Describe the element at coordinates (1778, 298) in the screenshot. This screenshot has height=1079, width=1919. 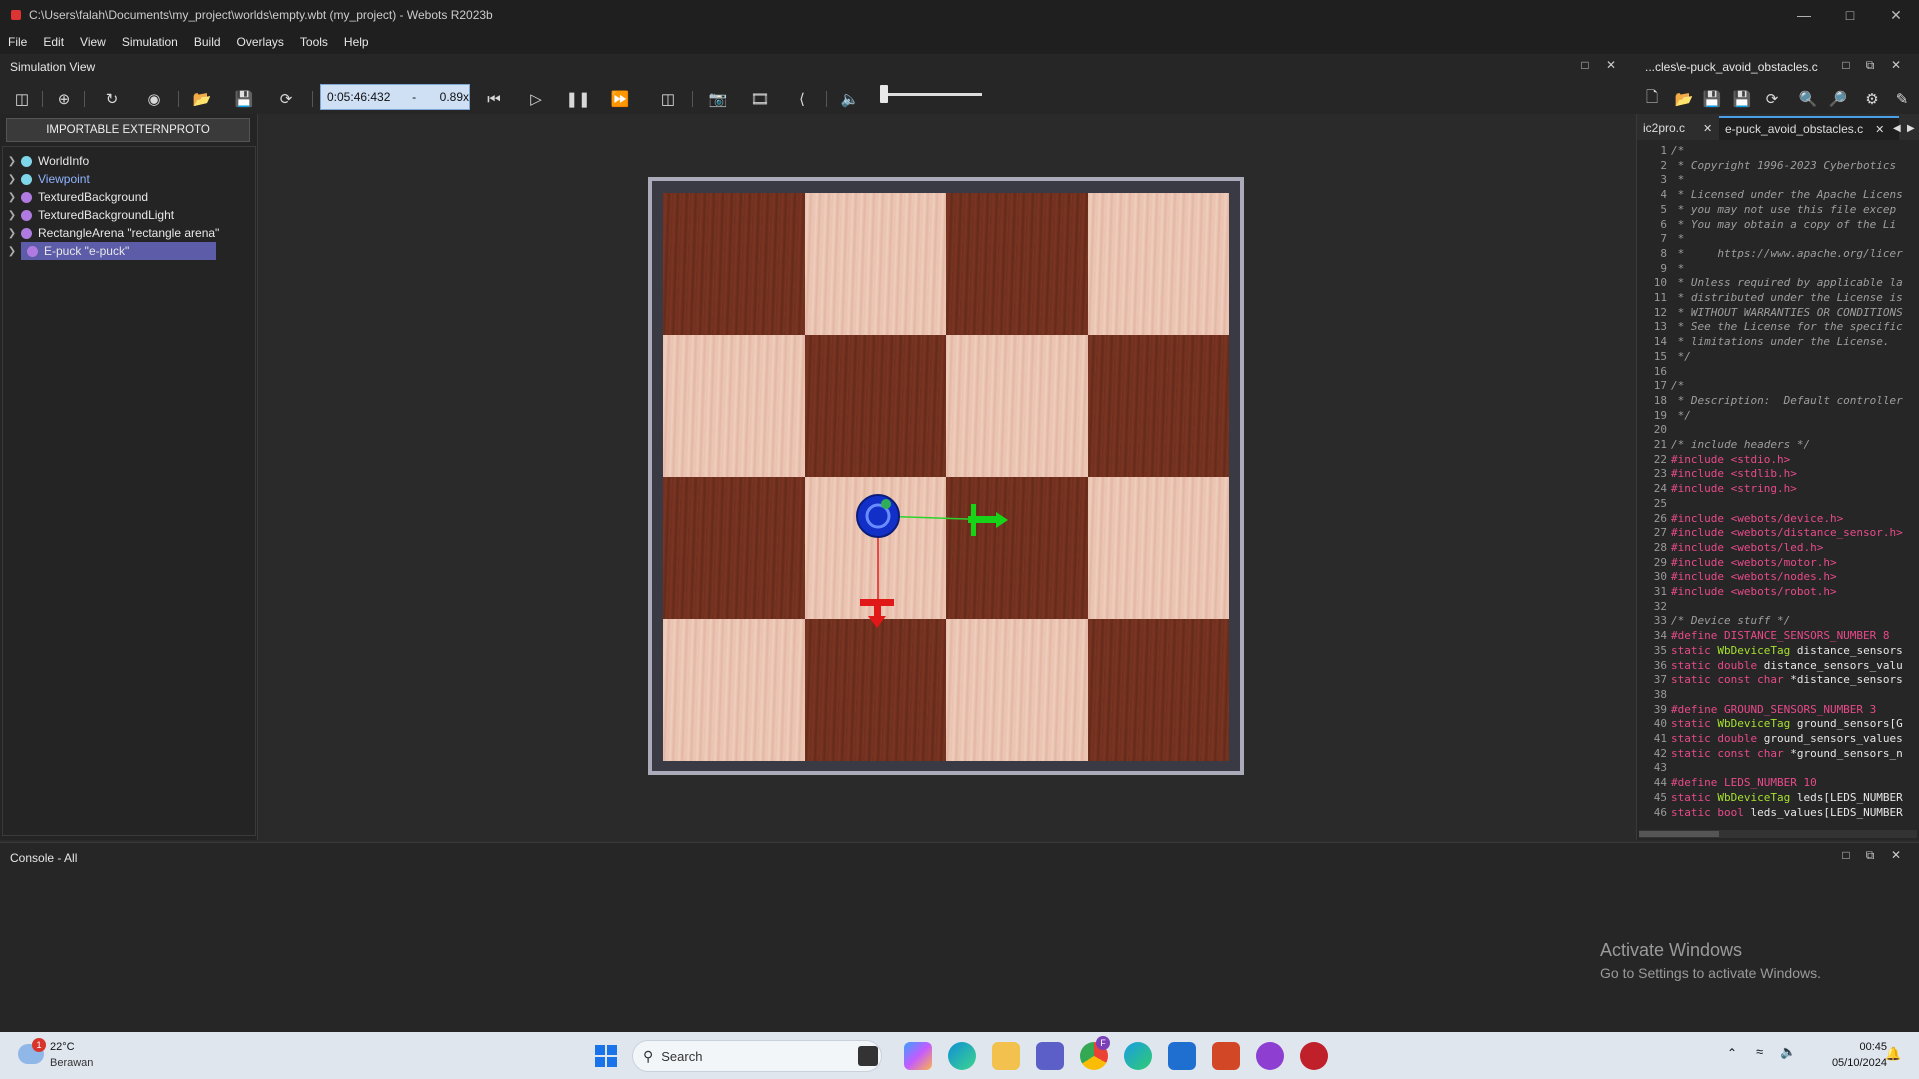
I see `code-line: 11 * distributed under the License is` at that location.